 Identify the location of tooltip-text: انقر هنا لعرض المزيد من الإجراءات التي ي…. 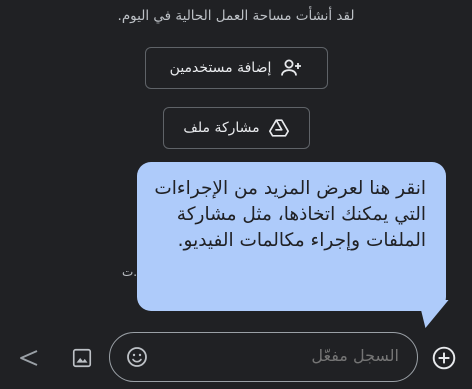
(290, 214).